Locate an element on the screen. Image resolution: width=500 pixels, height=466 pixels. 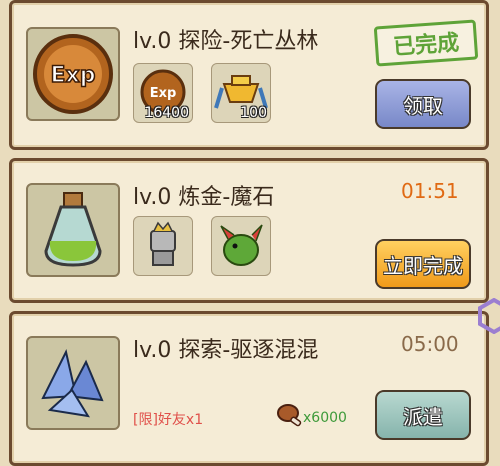
blue-crystal-icon is located at coordinates (72, 383).